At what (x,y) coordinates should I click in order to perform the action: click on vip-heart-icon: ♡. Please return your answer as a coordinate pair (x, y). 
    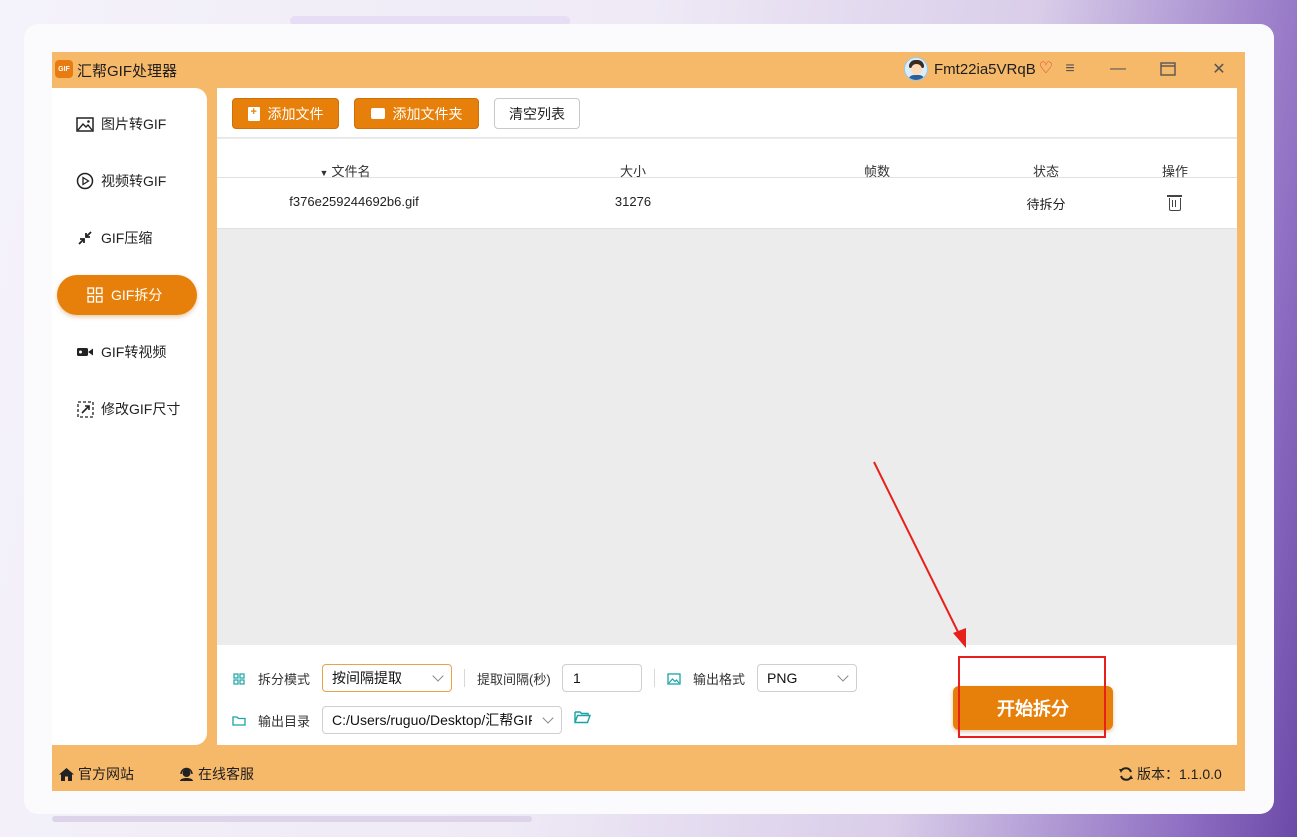
    Looking at the image, I should click on (1046, 68).